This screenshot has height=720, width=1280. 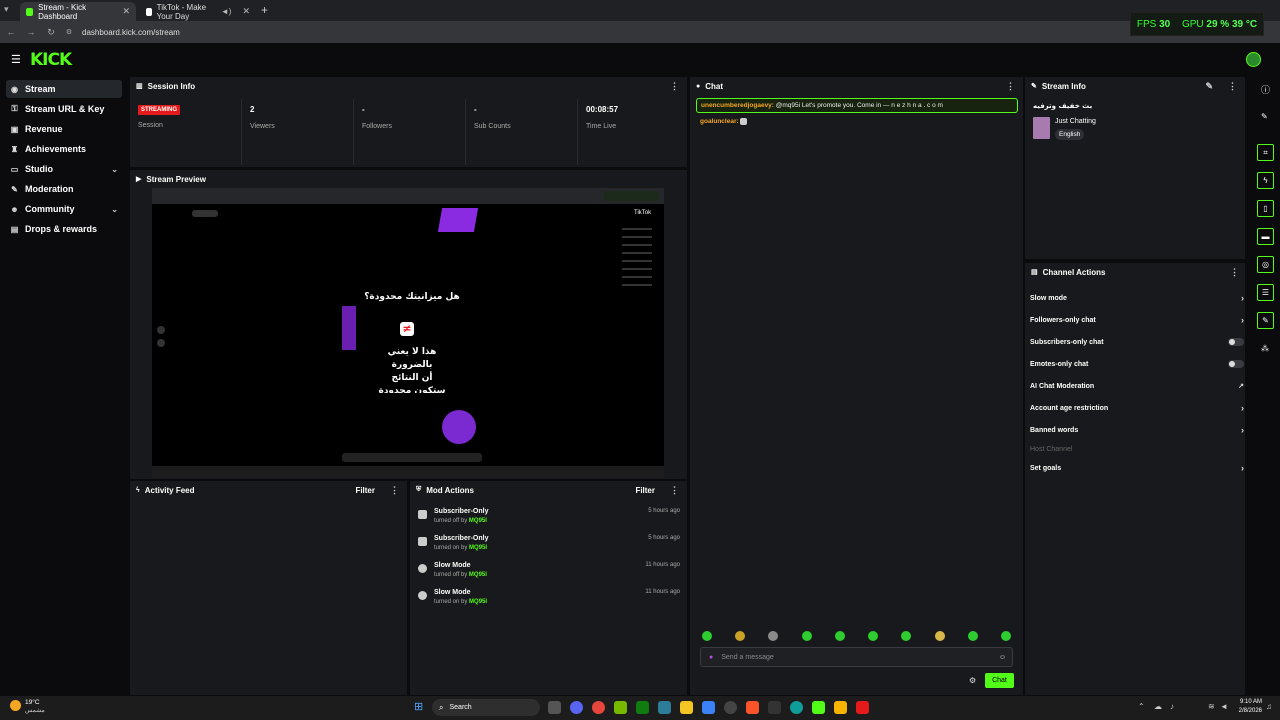 What do you see at coordinates (642, 707) in the screenshot?
I see `xbox-icon` at bounding box center [642, 707].